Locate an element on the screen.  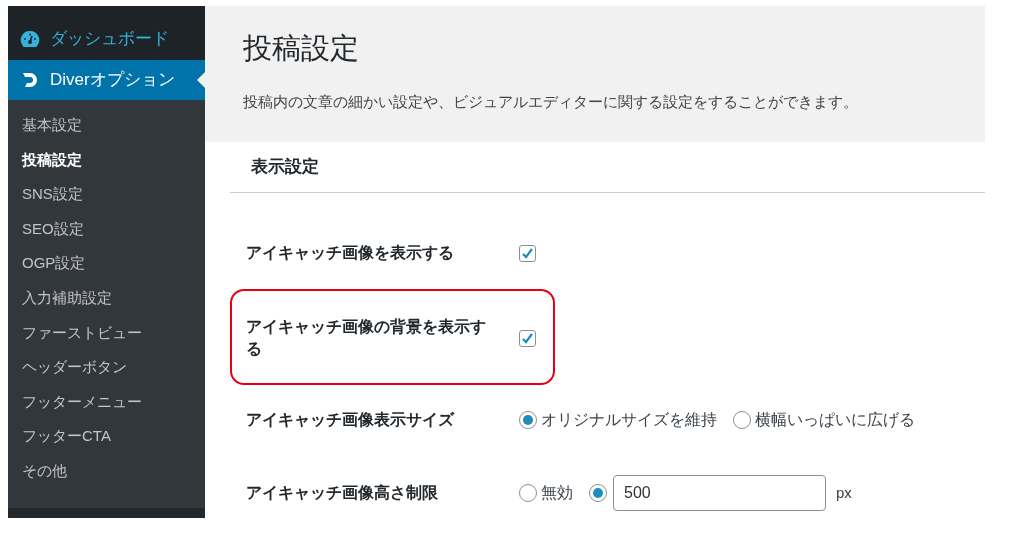
setting-label: アイキャッチ画像を表示する is located at coordinates (350, 253).